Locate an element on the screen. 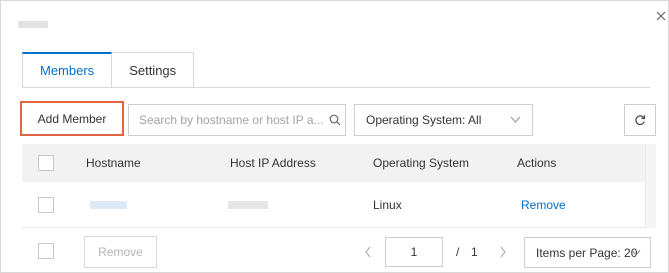 This screenshot has height=273, width=669. select-all-checkbox is located at coordinates (46, 163).